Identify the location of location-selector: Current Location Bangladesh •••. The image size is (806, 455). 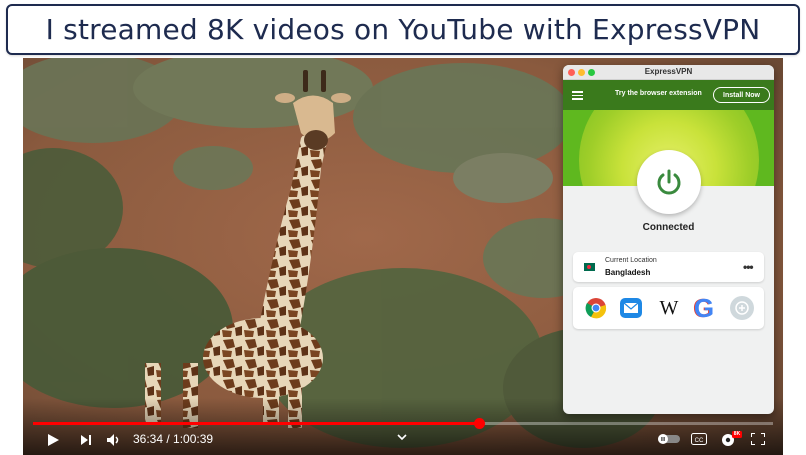
(668, 267).